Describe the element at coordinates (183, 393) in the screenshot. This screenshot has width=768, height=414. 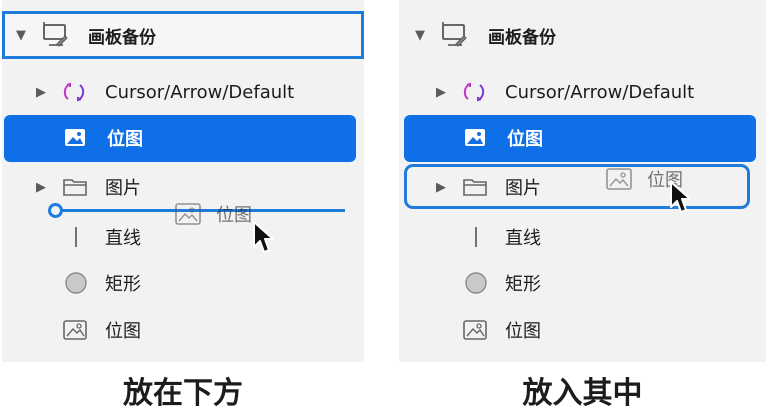
I see `caption-left: 放在下方` at that location.